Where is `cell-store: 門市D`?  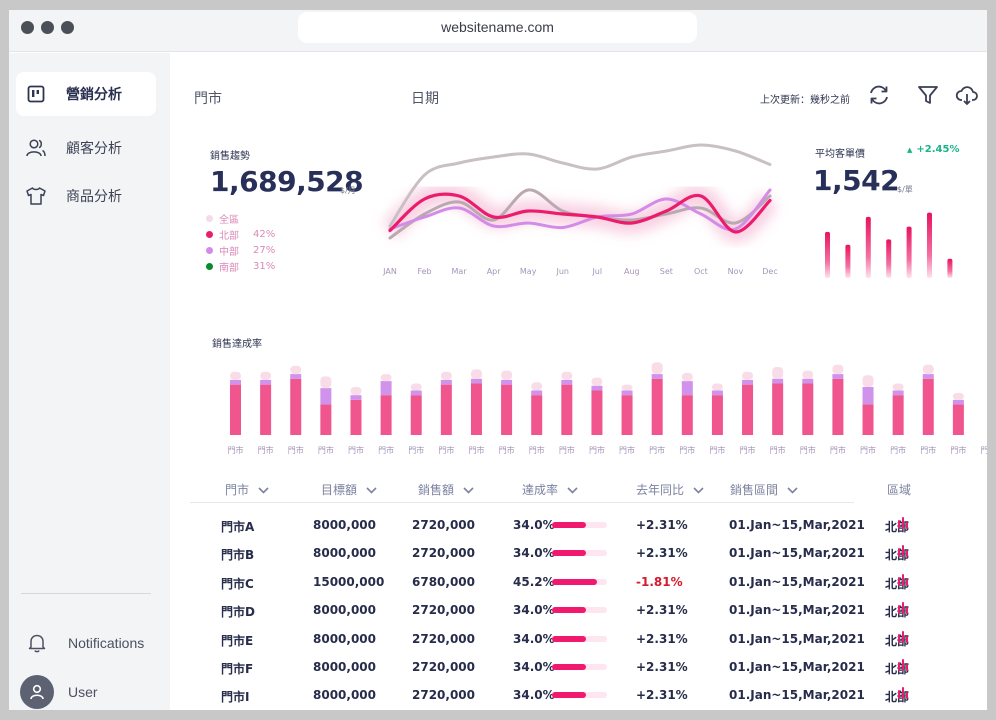
cell-store: 門市D is located at coordinates (238, 612).